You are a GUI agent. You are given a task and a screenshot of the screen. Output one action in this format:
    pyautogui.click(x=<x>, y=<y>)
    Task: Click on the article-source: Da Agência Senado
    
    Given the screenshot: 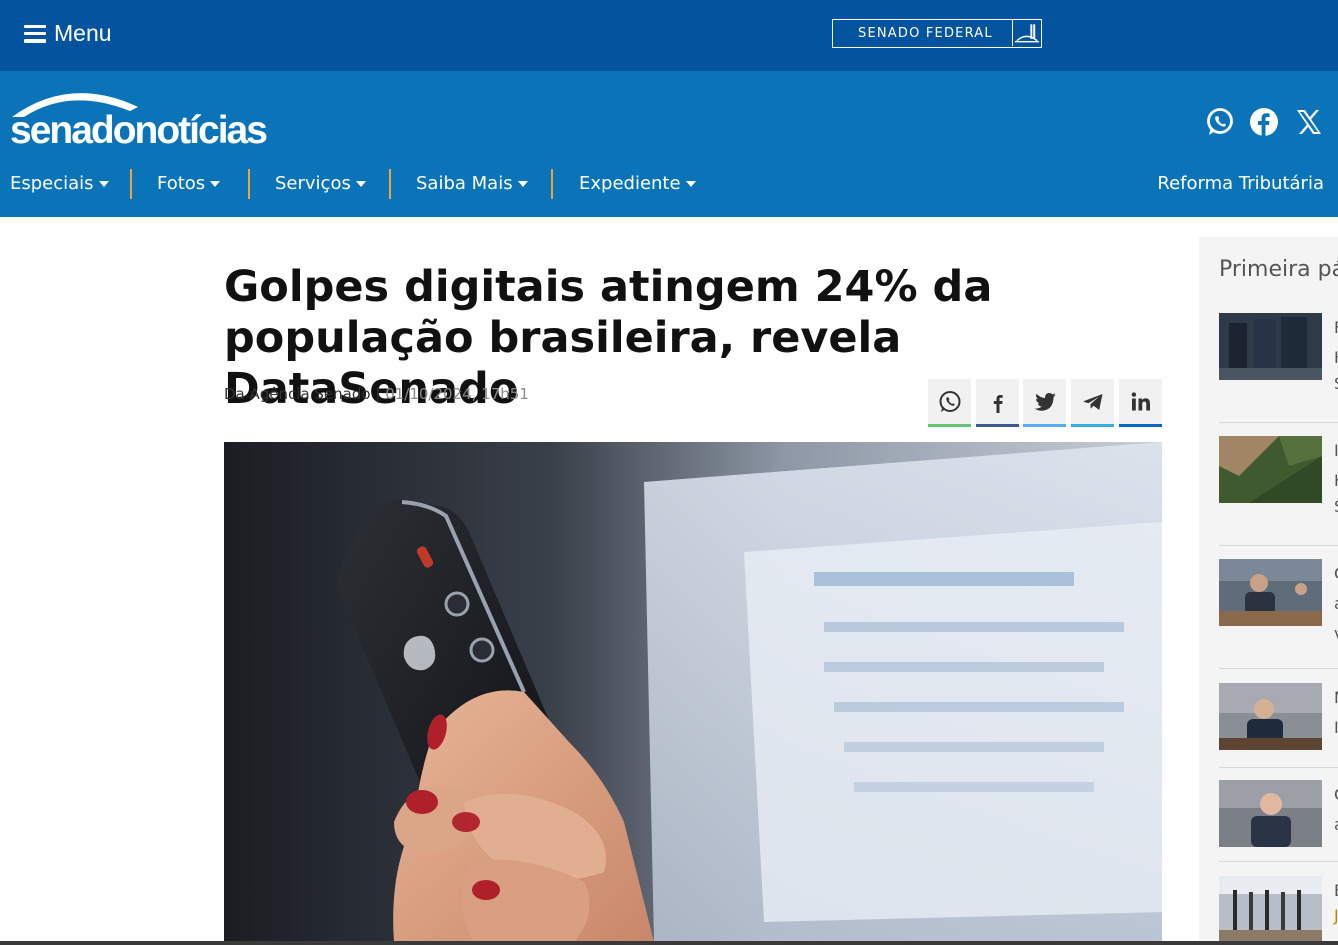 What is the action you would take?
    pyautogui.click(x=297, y=394)
    